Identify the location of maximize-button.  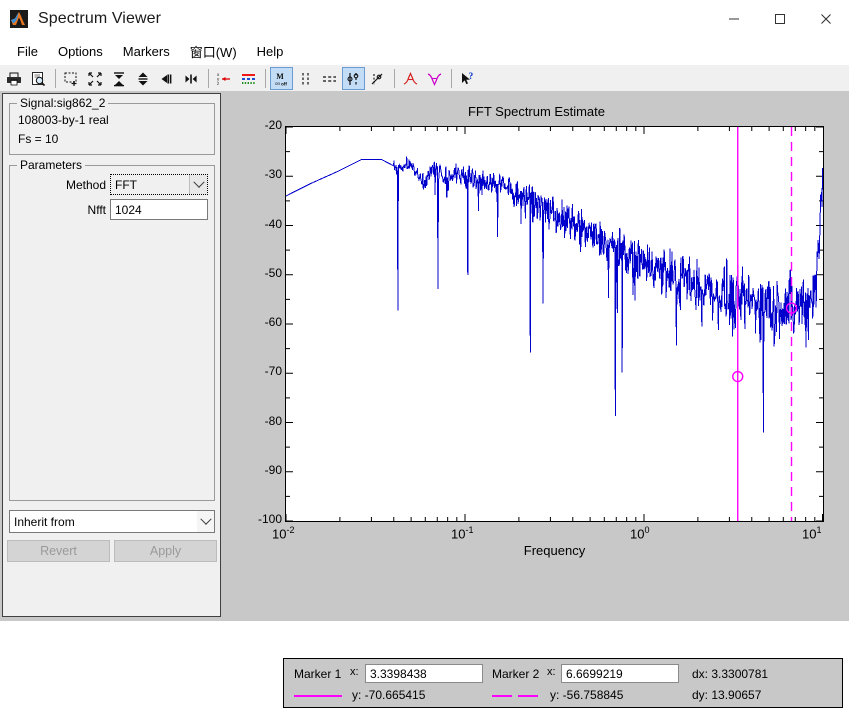
(780, 19).